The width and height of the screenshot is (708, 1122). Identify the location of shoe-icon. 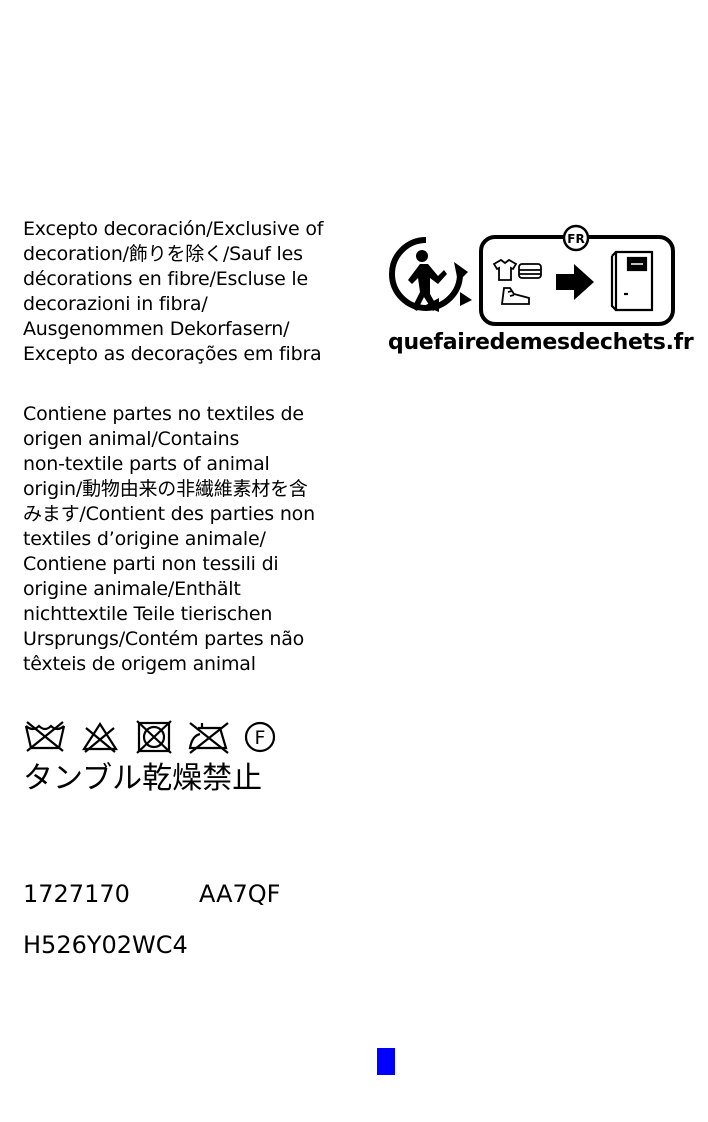
(515, 296).